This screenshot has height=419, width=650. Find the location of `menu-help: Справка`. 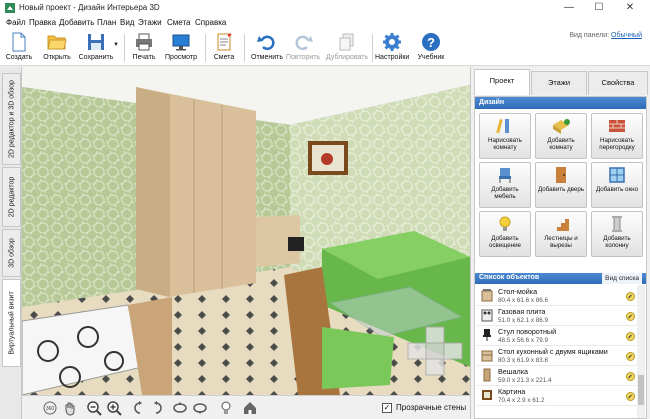

menu-help: Справка is located at coordinates (210, 22).